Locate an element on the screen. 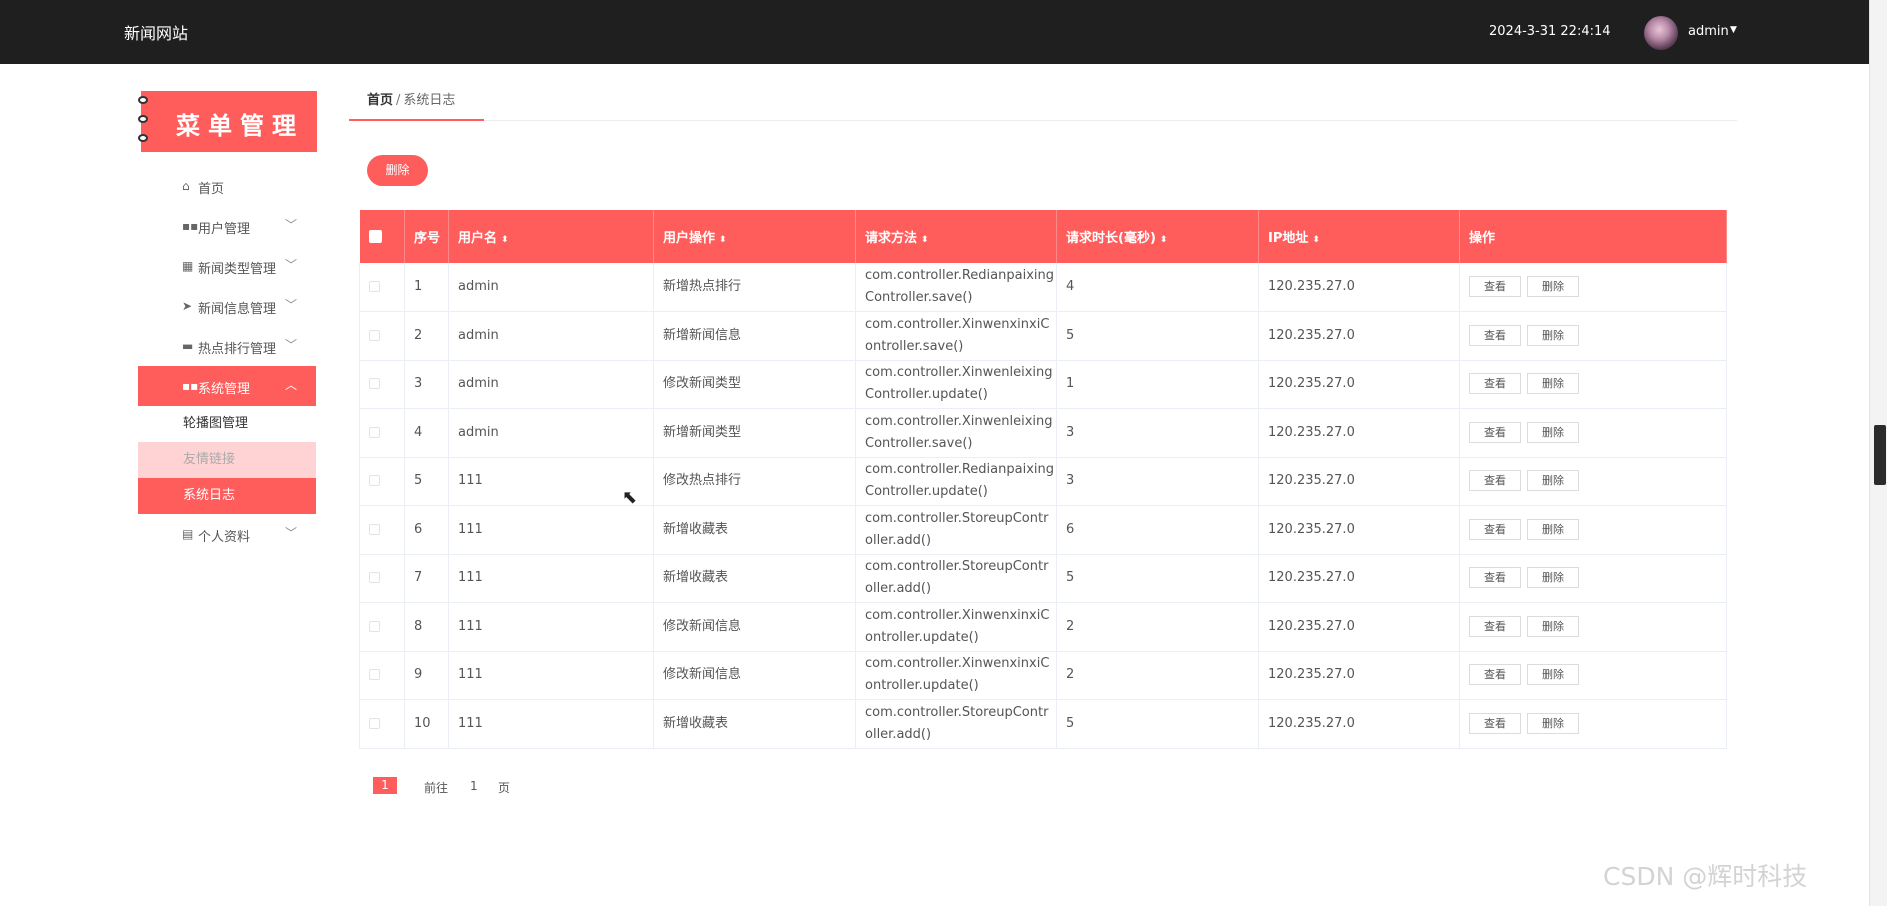 The image size is (1887, 906). chevron-down-icon: ﹀ is located at coordinates (291, 305).